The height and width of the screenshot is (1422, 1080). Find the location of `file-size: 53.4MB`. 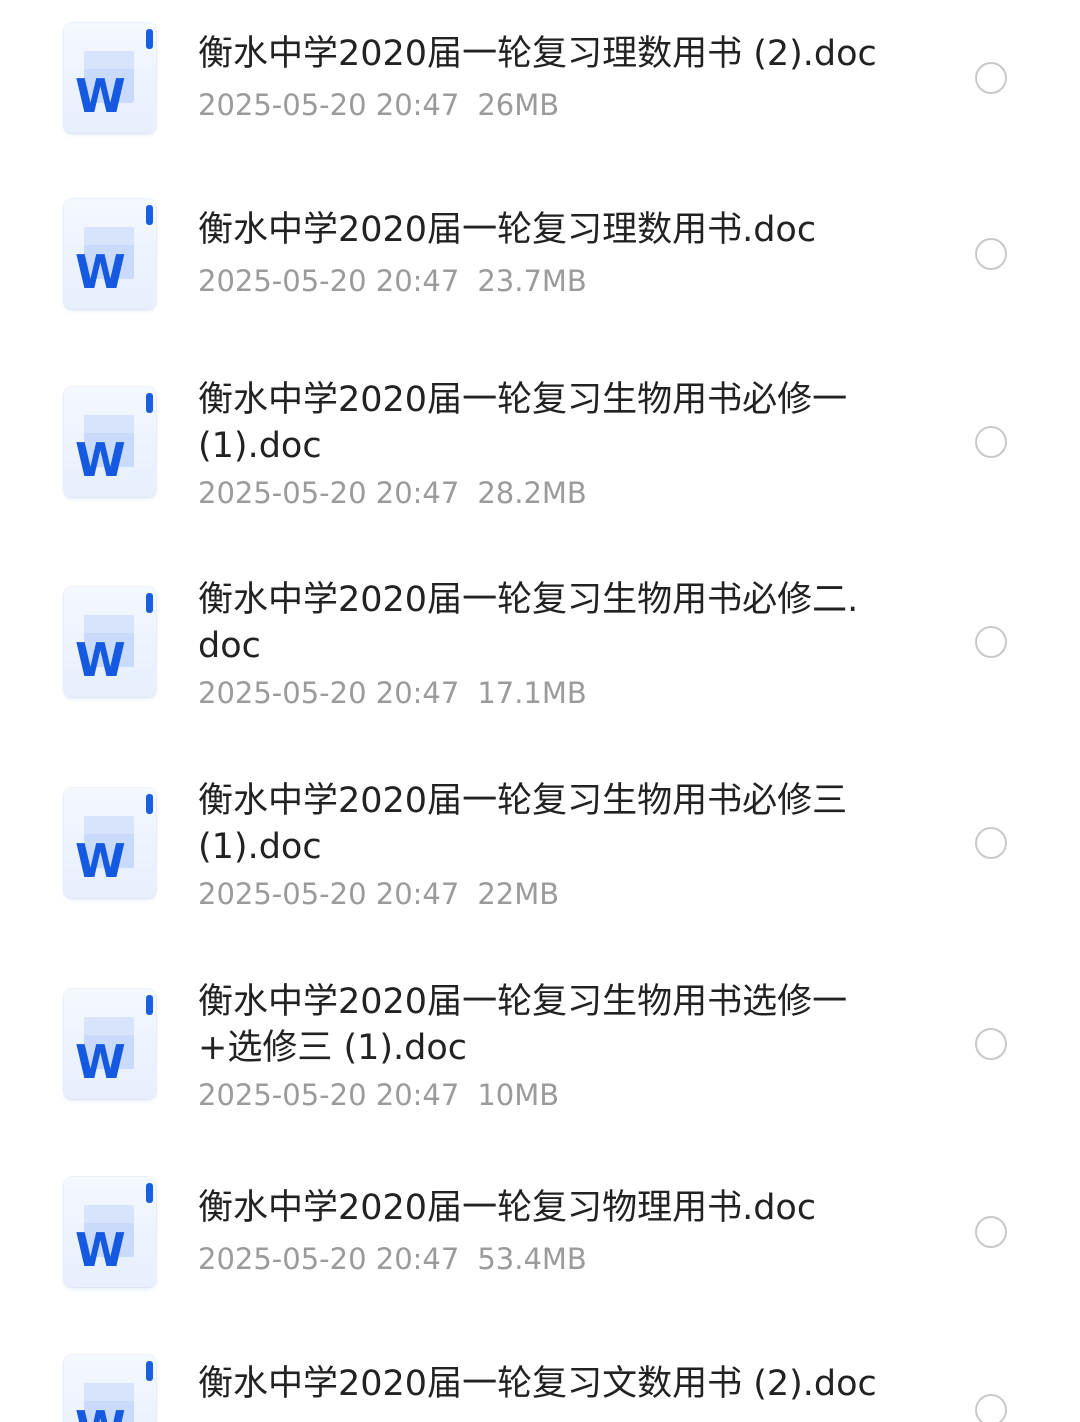

file-size: 53.4MB is located at coordinates (532, 1259).